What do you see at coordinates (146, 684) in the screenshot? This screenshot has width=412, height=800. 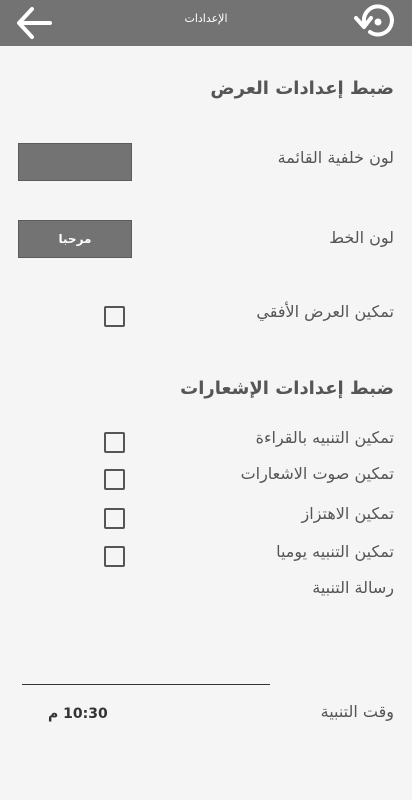 I see `alert-message-input` at bounding box center [146, 684].